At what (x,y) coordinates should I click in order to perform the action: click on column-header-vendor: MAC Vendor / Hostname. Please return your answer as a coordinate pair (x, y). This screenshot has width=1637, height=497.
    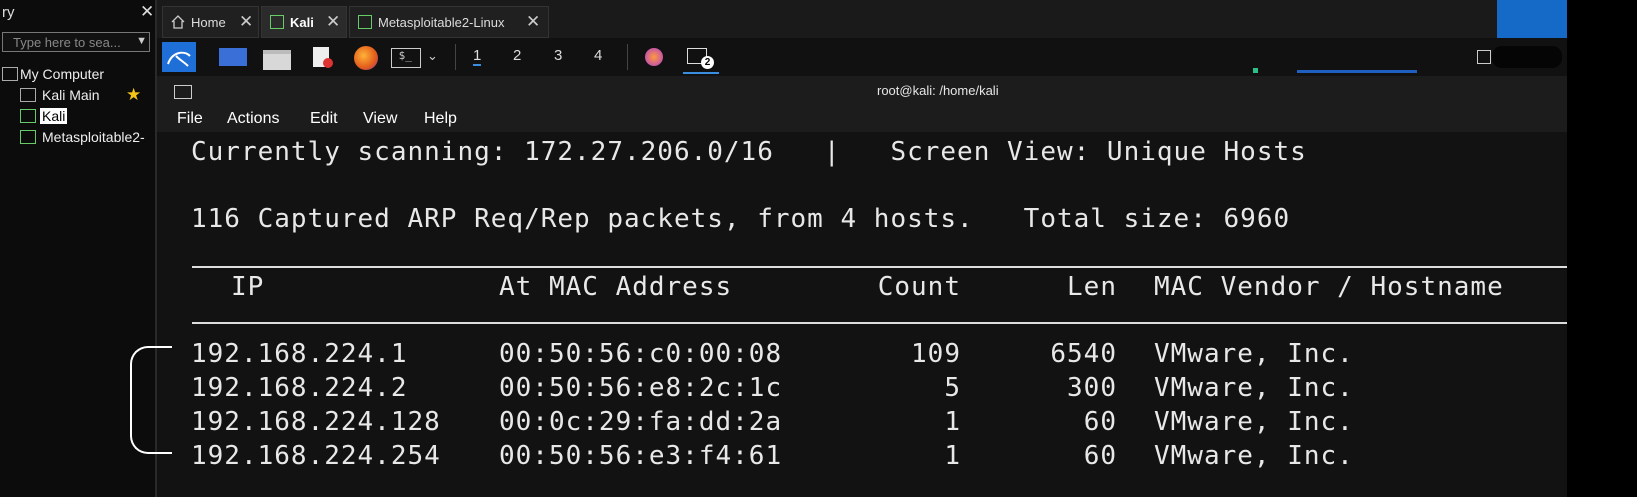
    Looking at the image, I should click on (1329, 287).